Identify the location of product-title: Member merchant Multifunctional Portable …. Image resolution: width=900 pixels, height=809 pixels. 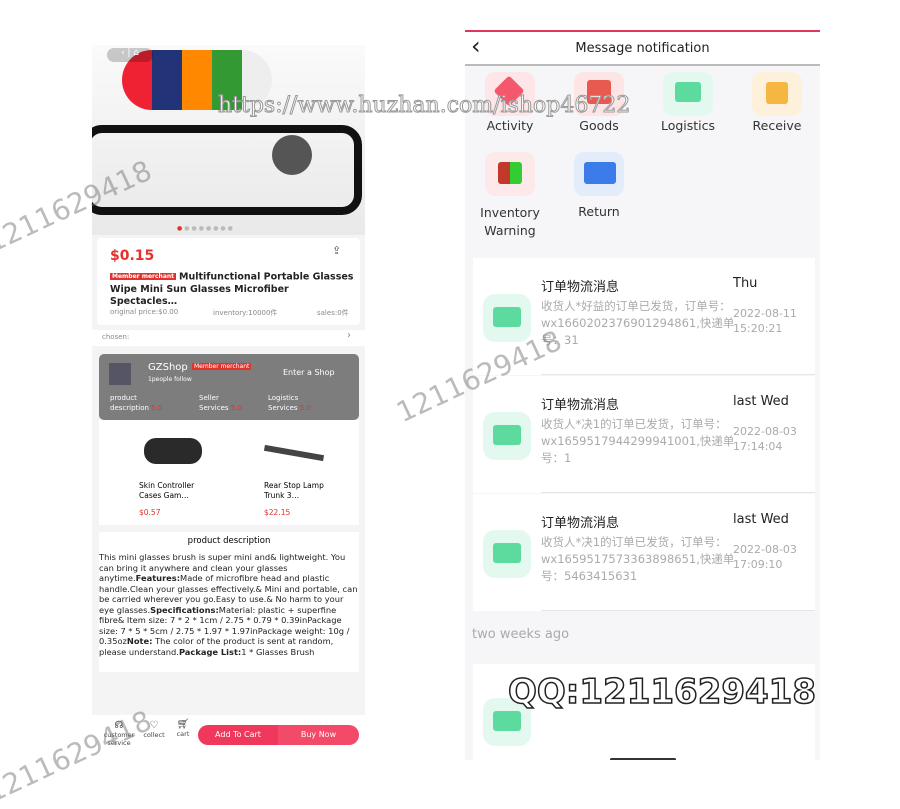
(232, 289).